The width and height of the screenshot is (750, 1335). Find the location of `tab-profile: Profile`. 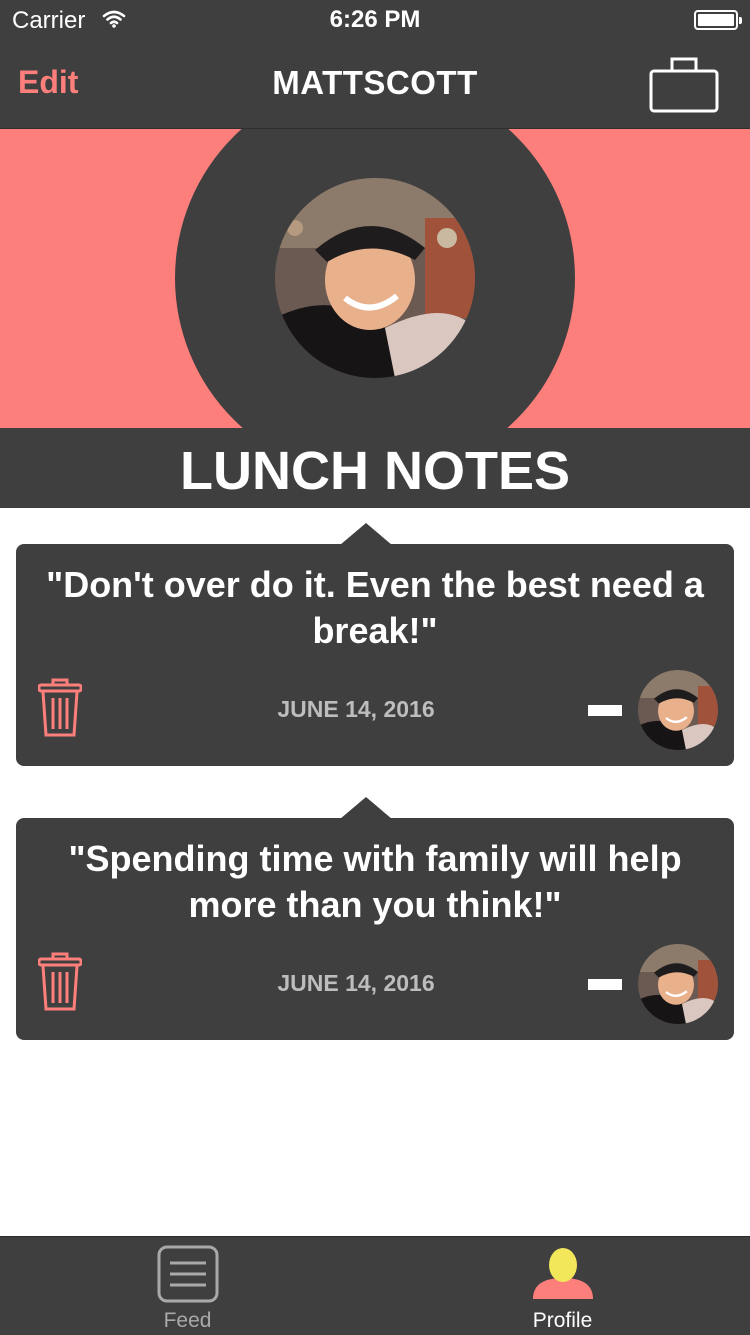

tab-profile: Profile is located at coordinates (562, 1286).